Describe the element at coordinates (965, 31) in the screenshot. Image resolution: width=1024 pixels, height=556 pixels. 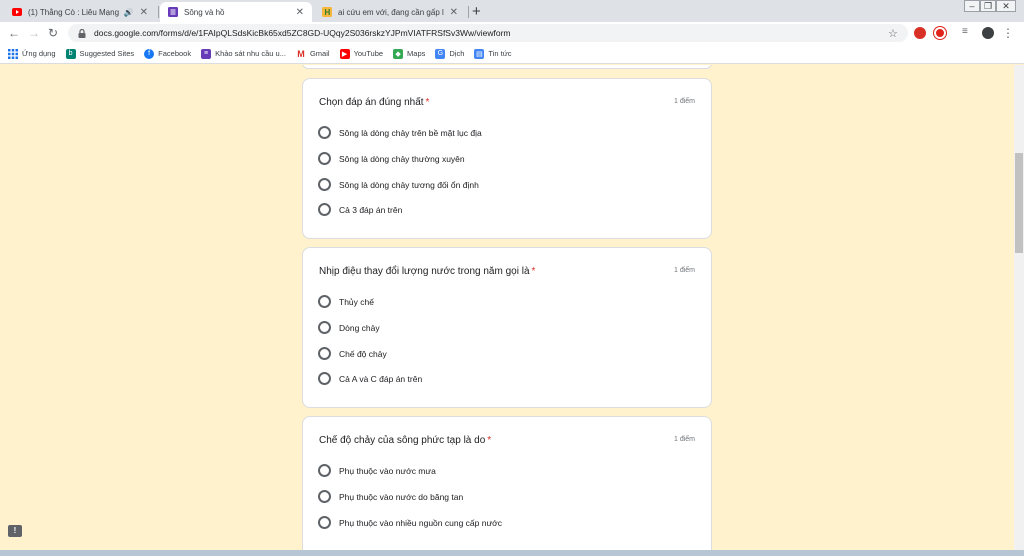
I see `media-queue-icon: ≡` at that location.